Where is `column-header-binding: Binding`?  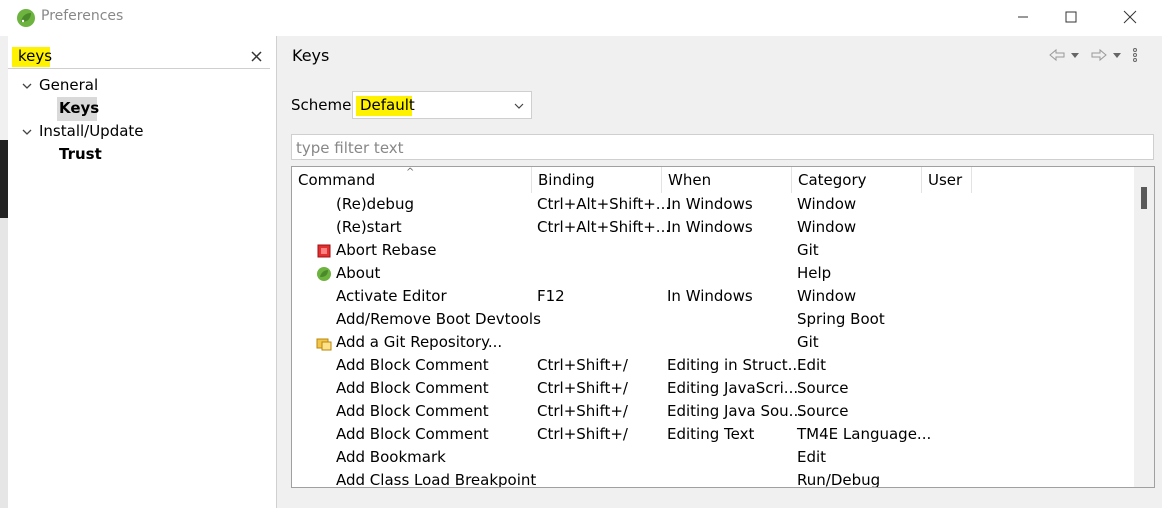 column-header-binding: Binding is located at coordinates (597, 180).